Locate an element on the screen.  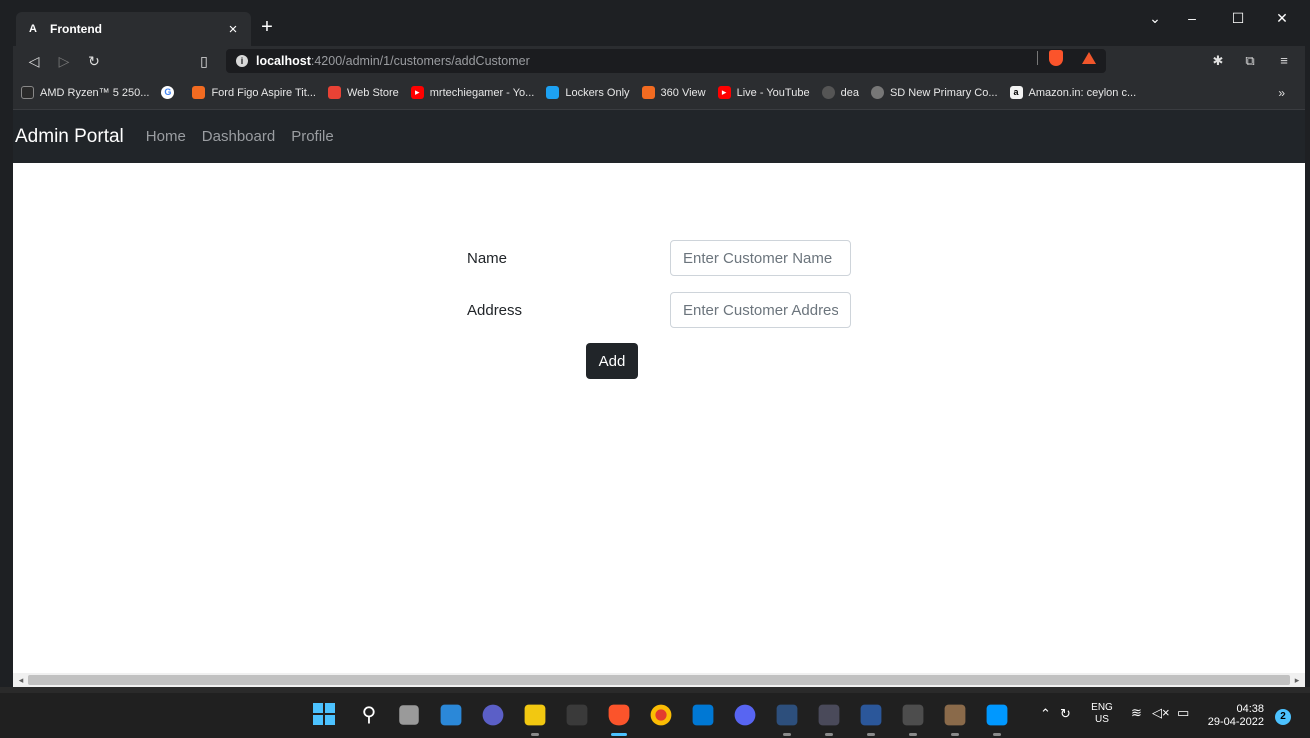
menu-icon: ≡ is located at coordinates (1284, 61).